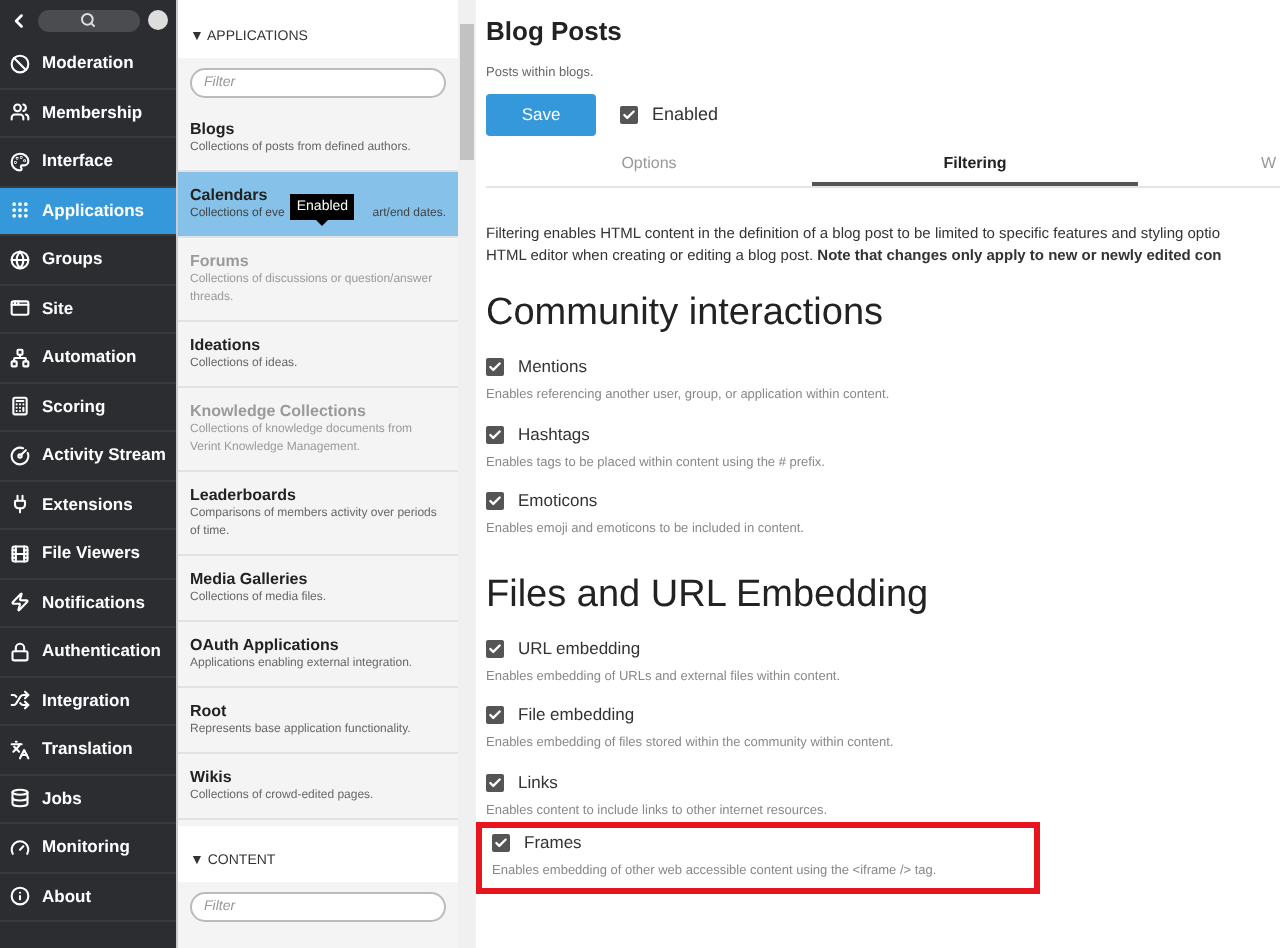  Describe the element at coordinates (579, 648) in the screenshot. I see `option-label: URL embedding` at that location.